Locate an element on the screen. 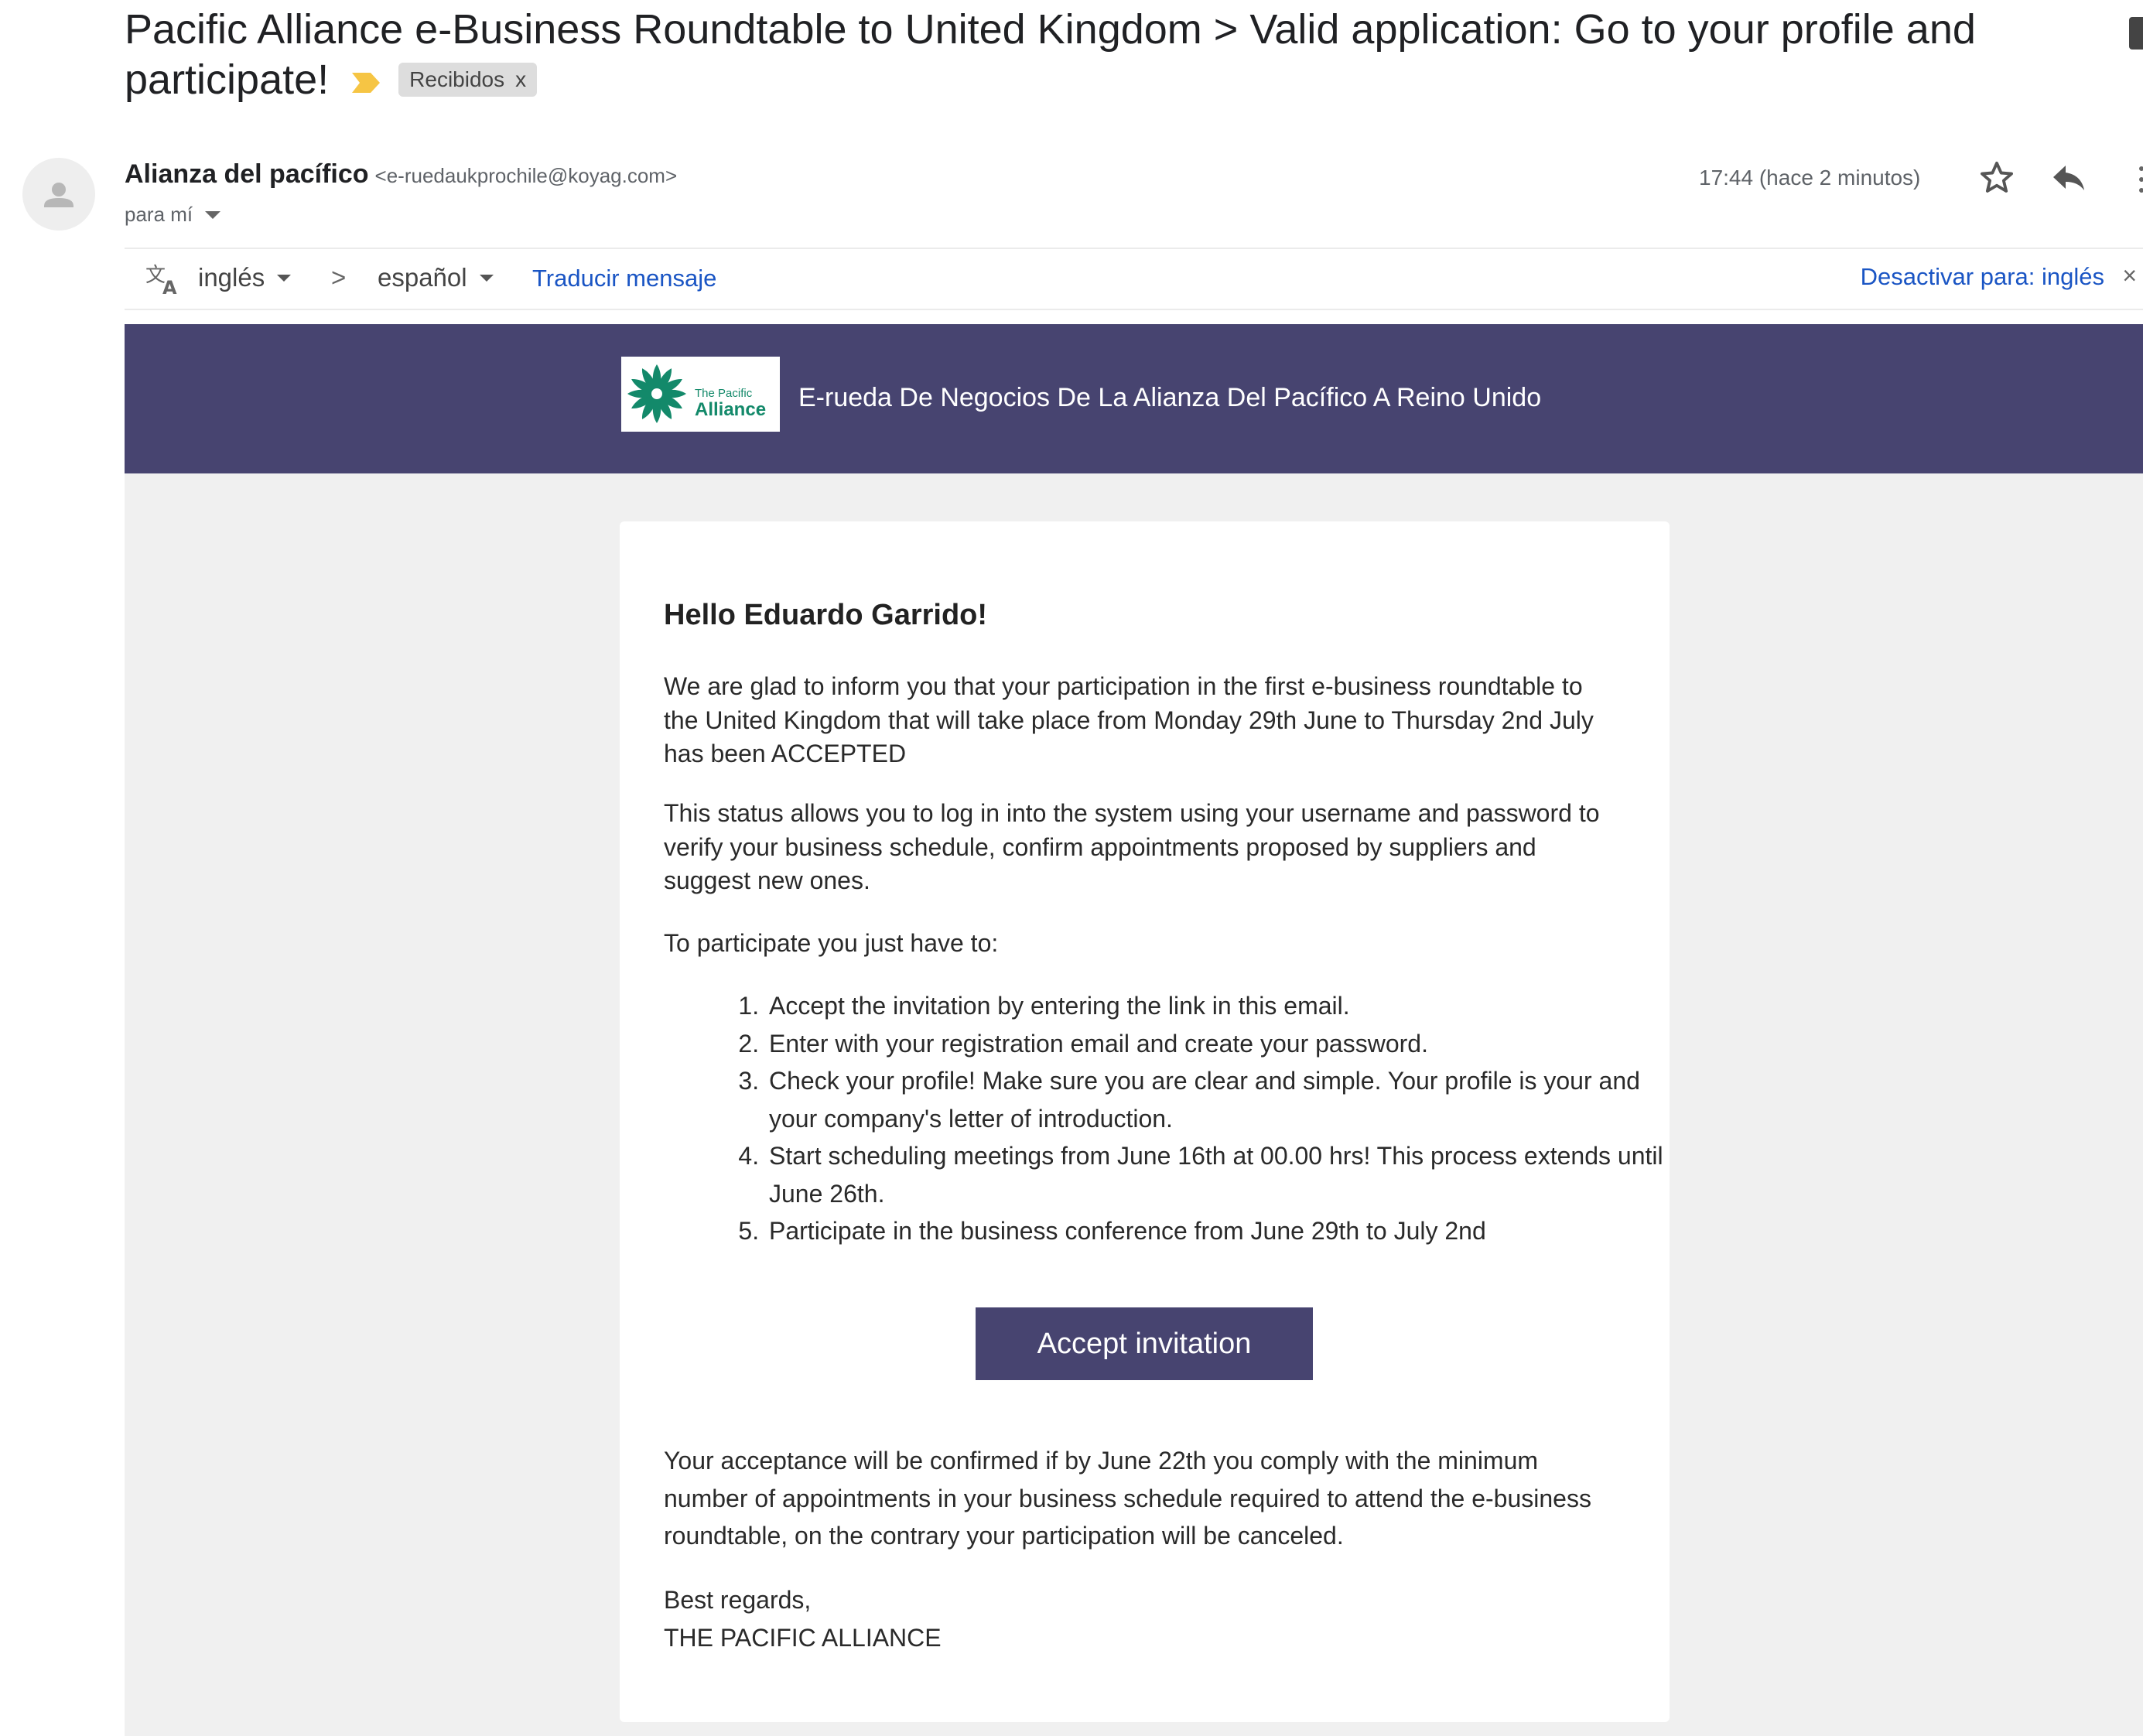 This screenshot has width=2143, height=1736. pacific-alliance-logo: The Pacific Alliance is located at coordinates (700, 394).